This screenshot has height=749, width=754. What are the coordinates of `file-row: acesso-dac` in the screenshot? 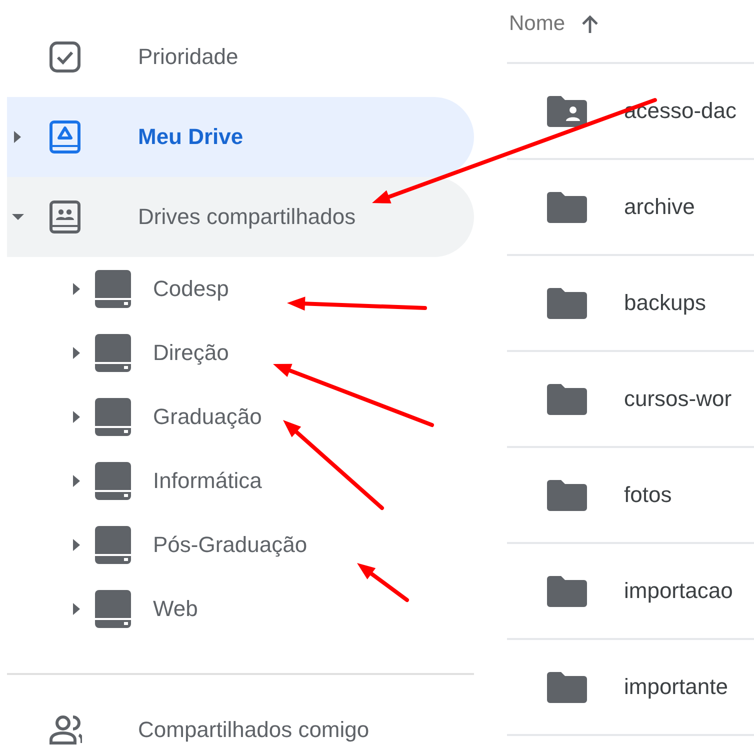 It's located at (630, 112).